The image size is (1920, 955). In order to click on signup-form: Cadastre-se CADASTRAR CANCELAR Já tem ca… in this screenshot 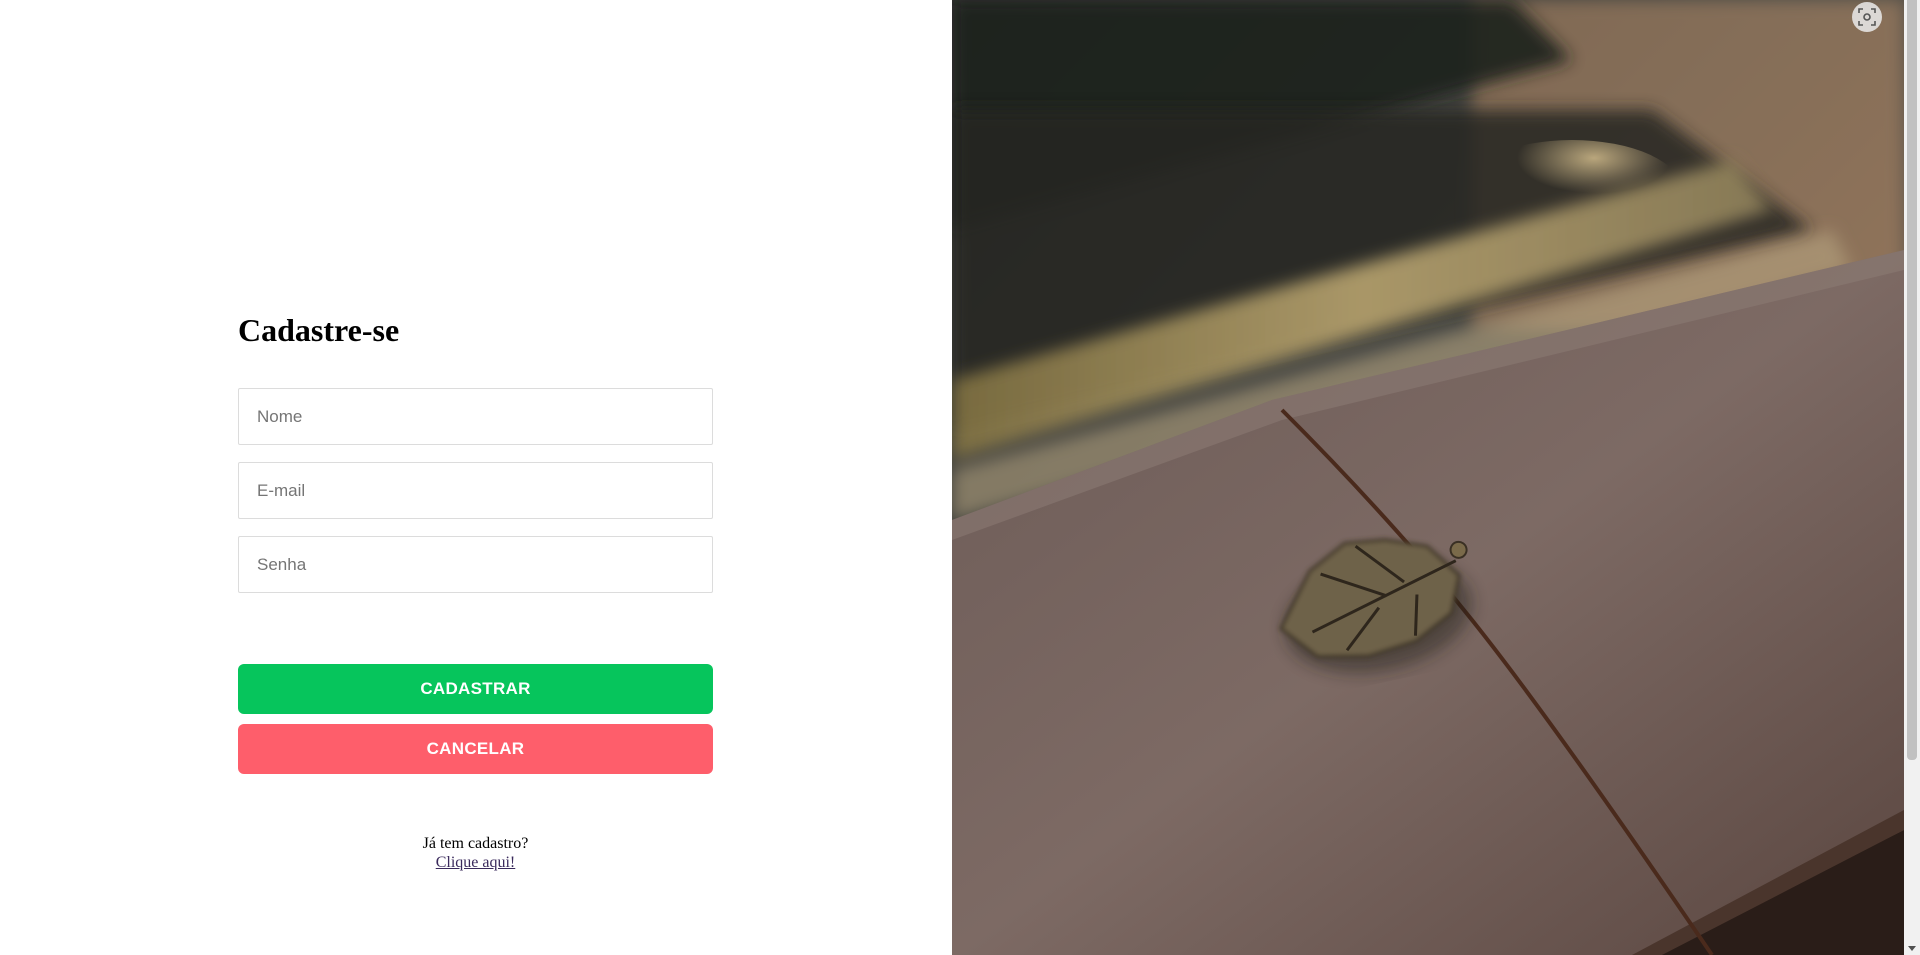, I will do `click(475, 591)`.